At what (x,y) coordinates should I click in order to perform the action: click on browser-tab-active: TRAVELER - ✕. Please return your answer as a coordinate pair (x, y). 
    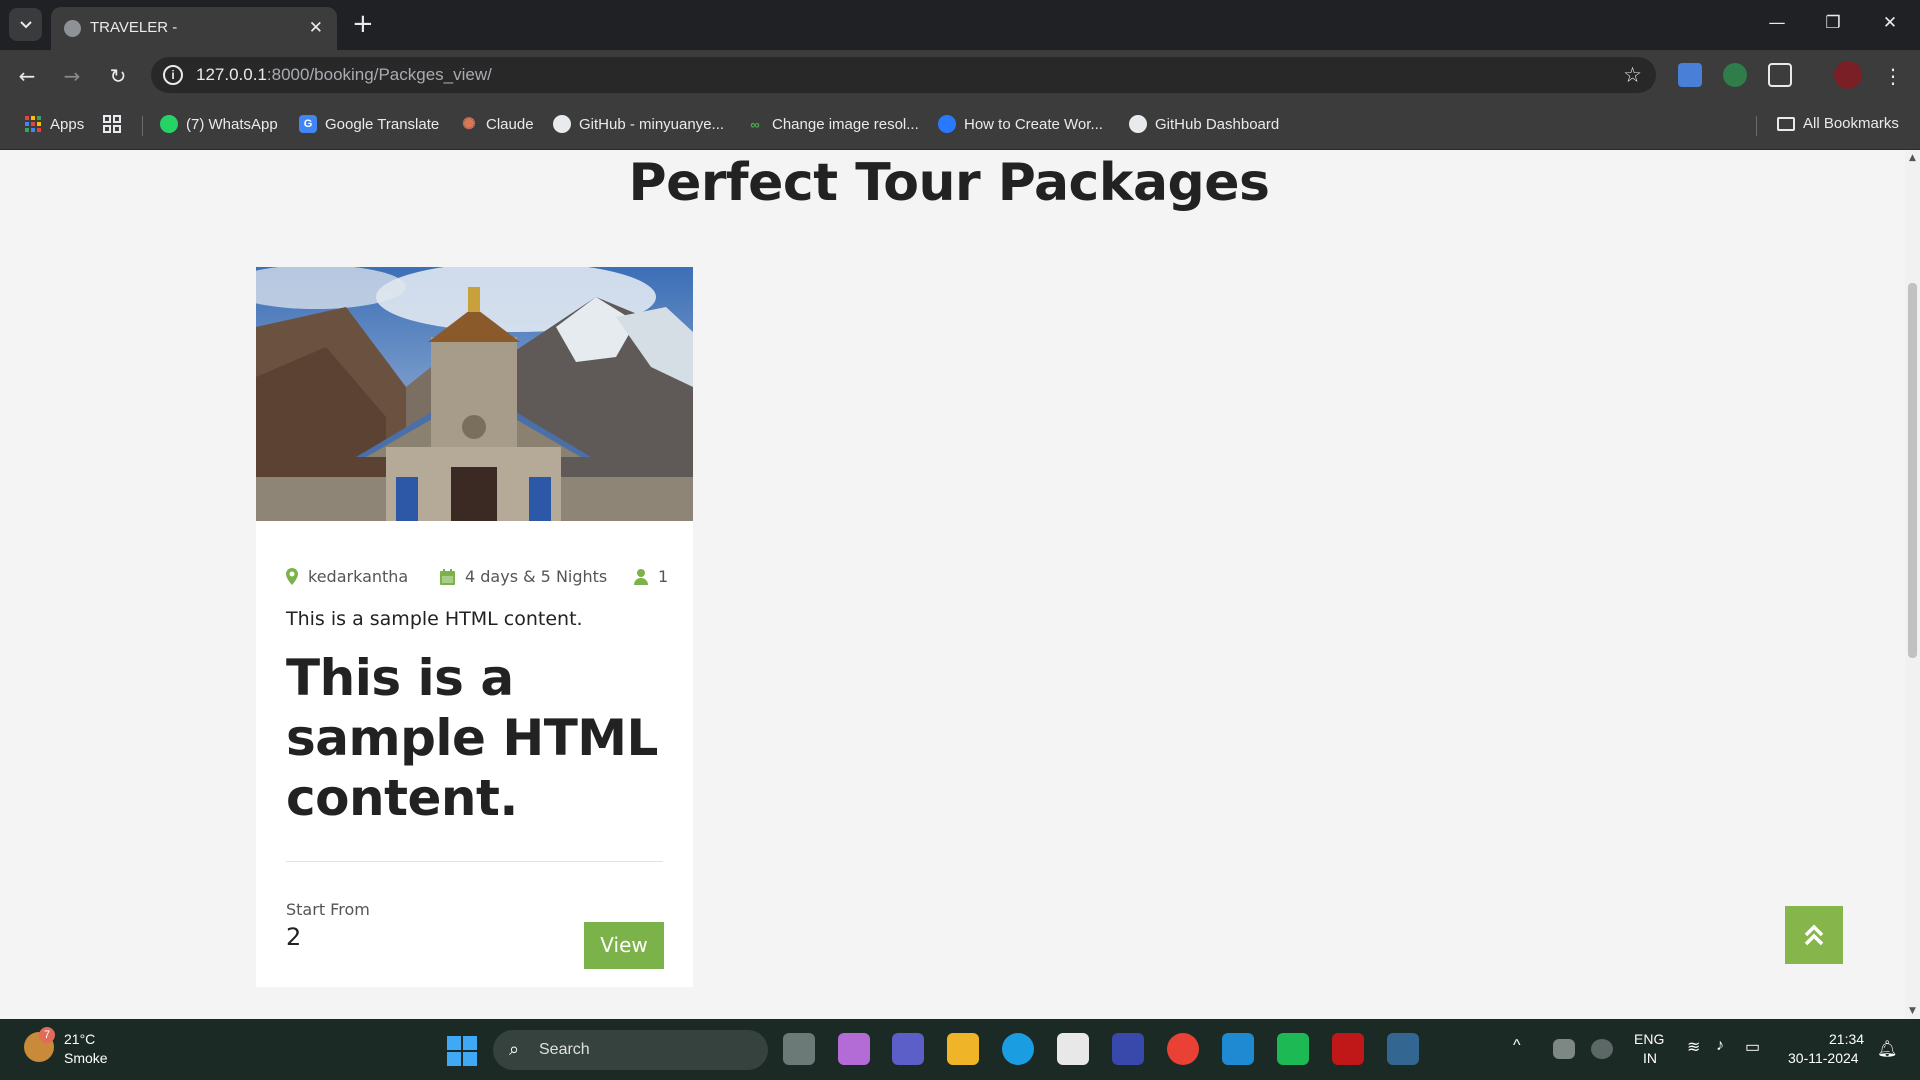
    Looking at the image, I should click on (194, 28).